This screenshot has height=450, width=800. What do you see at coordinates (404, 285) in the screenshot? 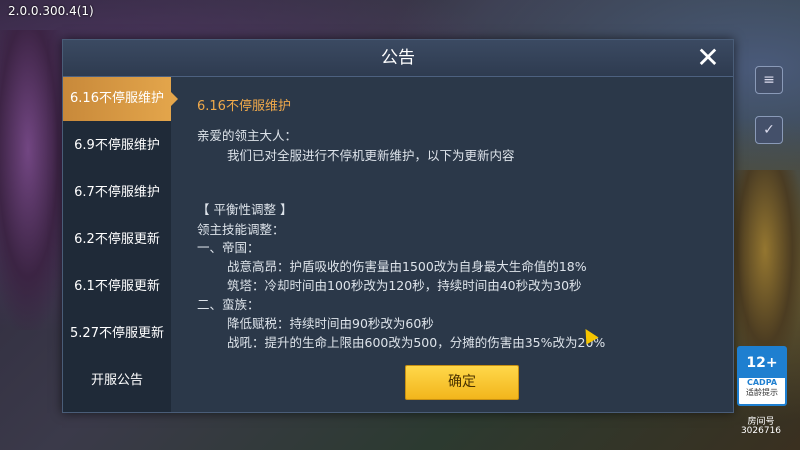
I see `content-line: 筑塔：冷却时间由100秒改为120秒，持续时间由40秒改为30秒` at bounding box center [404, 285].